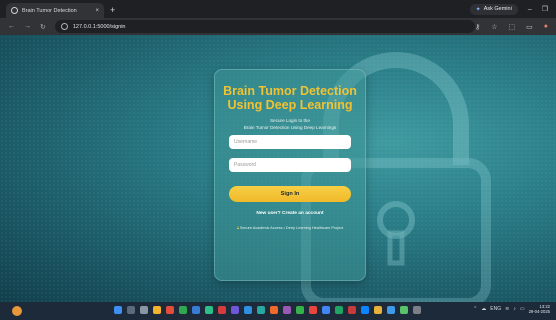 The height and width of the screenshot is (320, 556). I want to click on speaker-icon: ♪, so click(514, 309).